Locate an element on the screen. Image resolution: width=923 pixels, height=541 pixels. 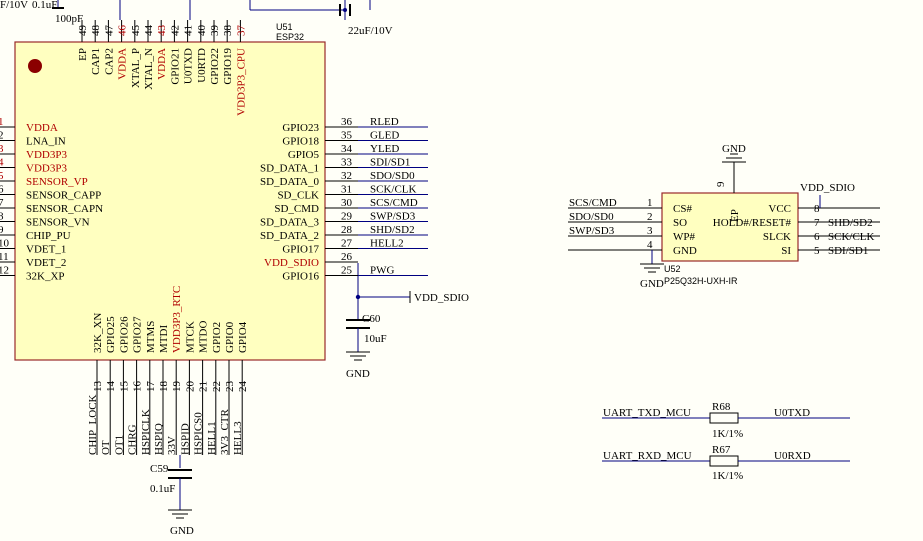
pin-name: SENSOR_CAPN is located at coordinates (64, 209).